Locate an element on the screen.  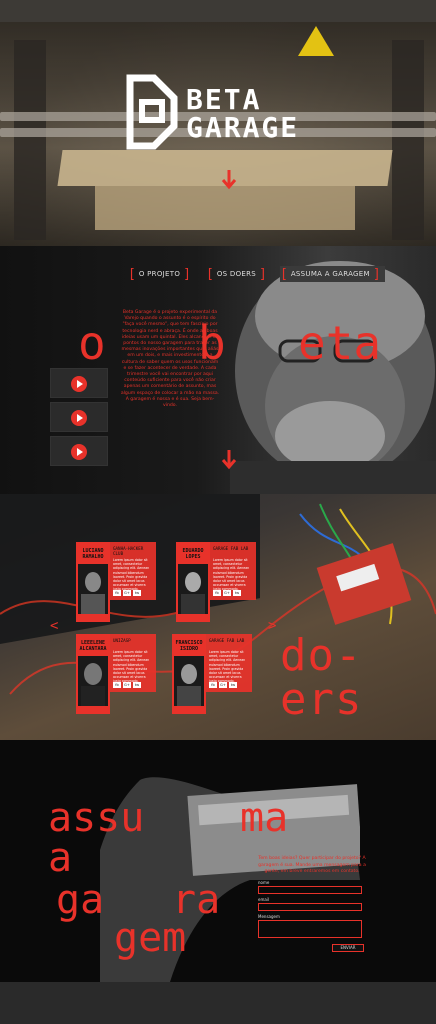
nav-label: ASSUMA A GARAGEM is located at coordinates (330, 274).